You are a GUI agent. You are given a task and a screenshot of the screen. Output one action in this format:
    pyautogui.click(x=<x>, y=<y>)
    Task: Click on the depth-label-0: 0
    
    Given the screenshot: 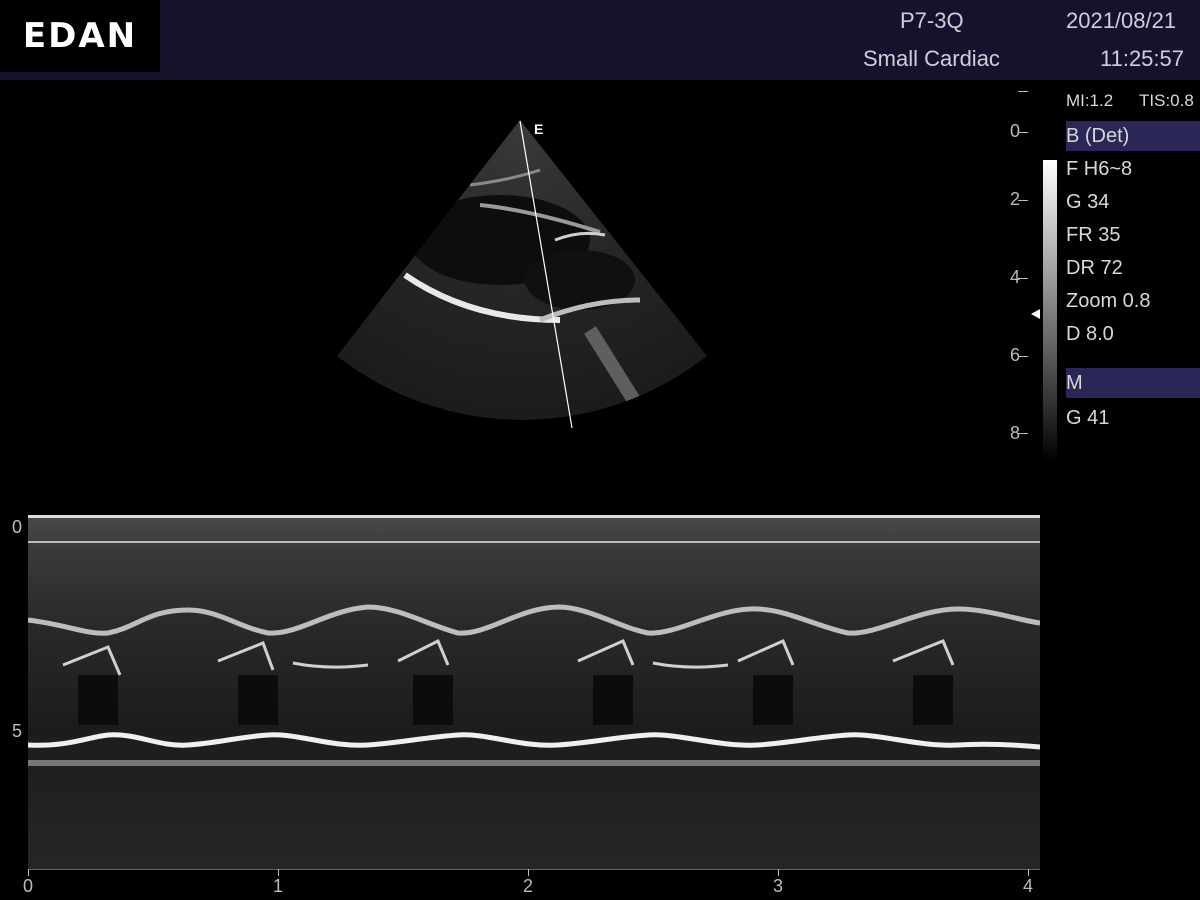 What is the action you would take?
    pyautogui.click(x=1015, y=131)
    